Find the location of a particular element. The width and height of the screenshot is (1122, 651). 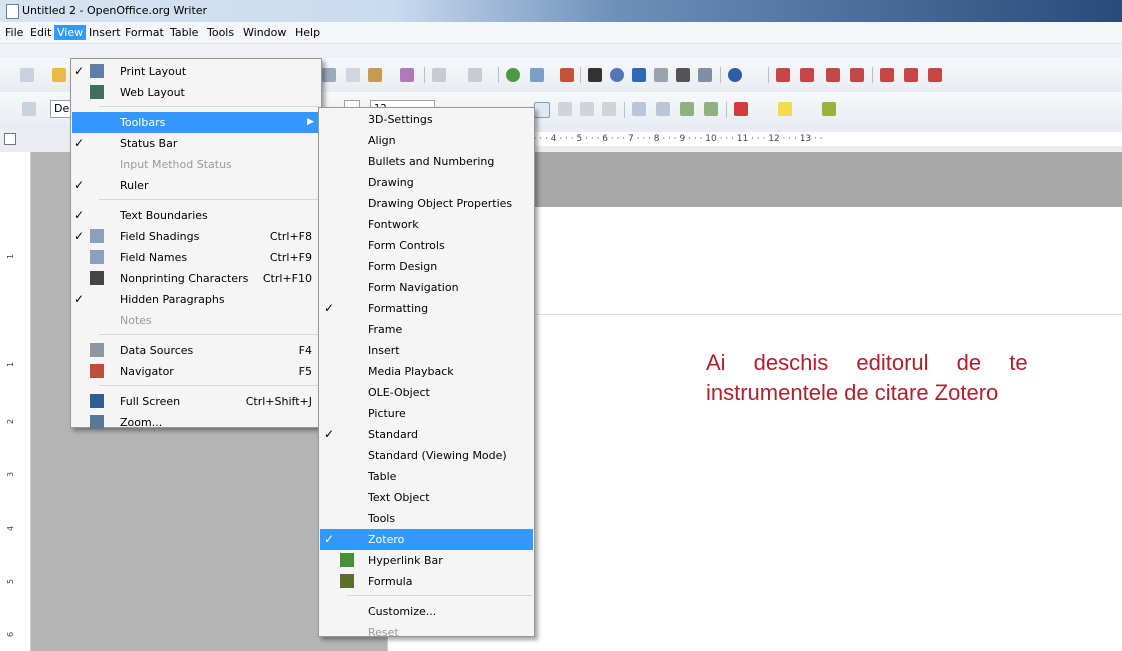

menu-item-navigator: Navigator F5 is located at coordinates (196, 371).